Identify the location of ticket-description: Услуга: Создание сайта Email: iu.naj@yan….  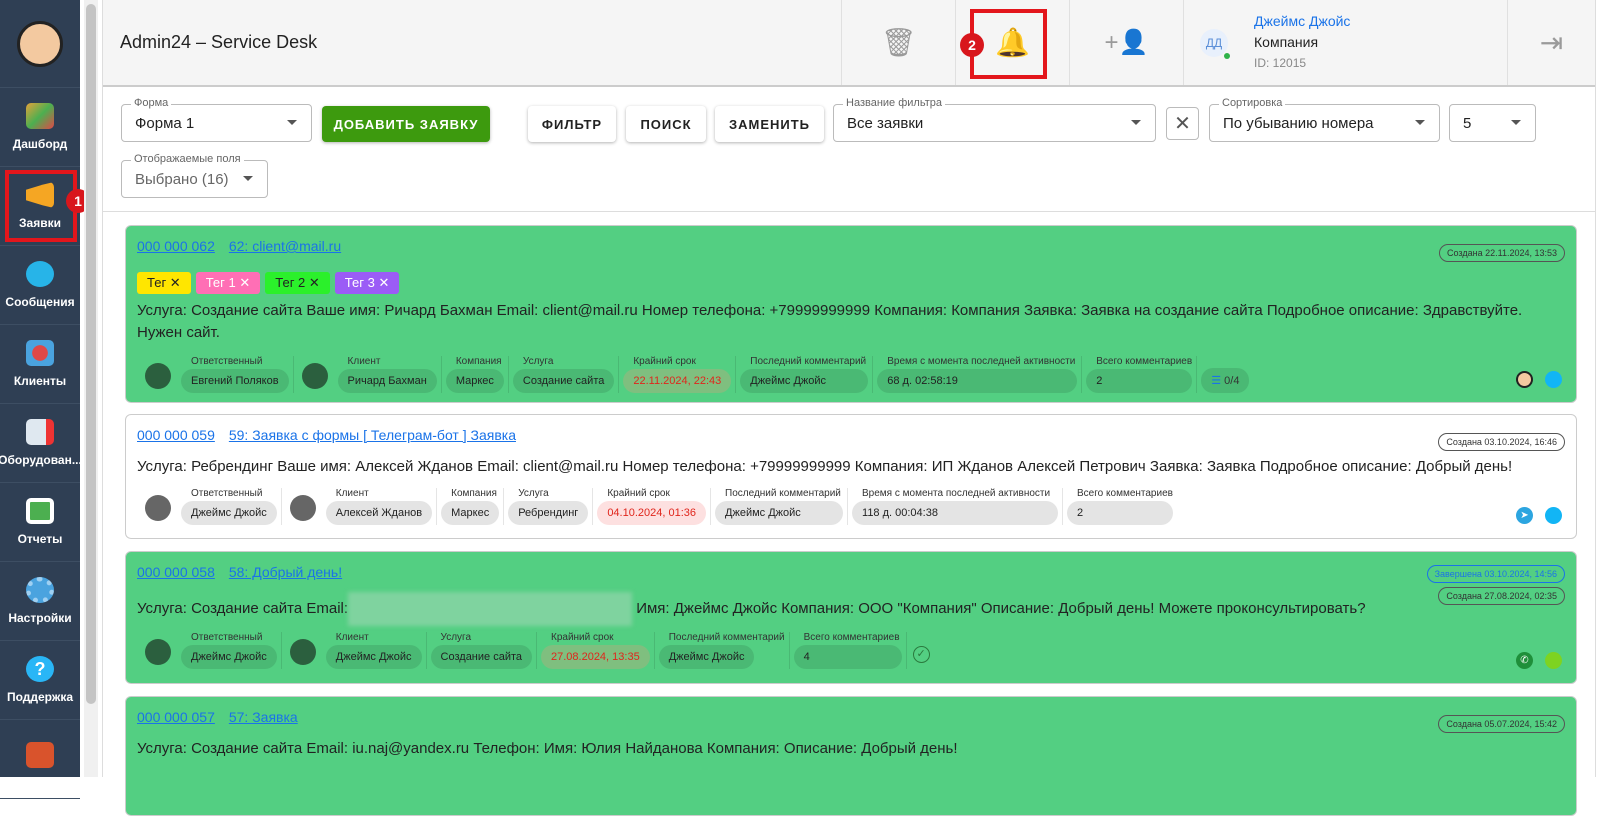
(547, 748).